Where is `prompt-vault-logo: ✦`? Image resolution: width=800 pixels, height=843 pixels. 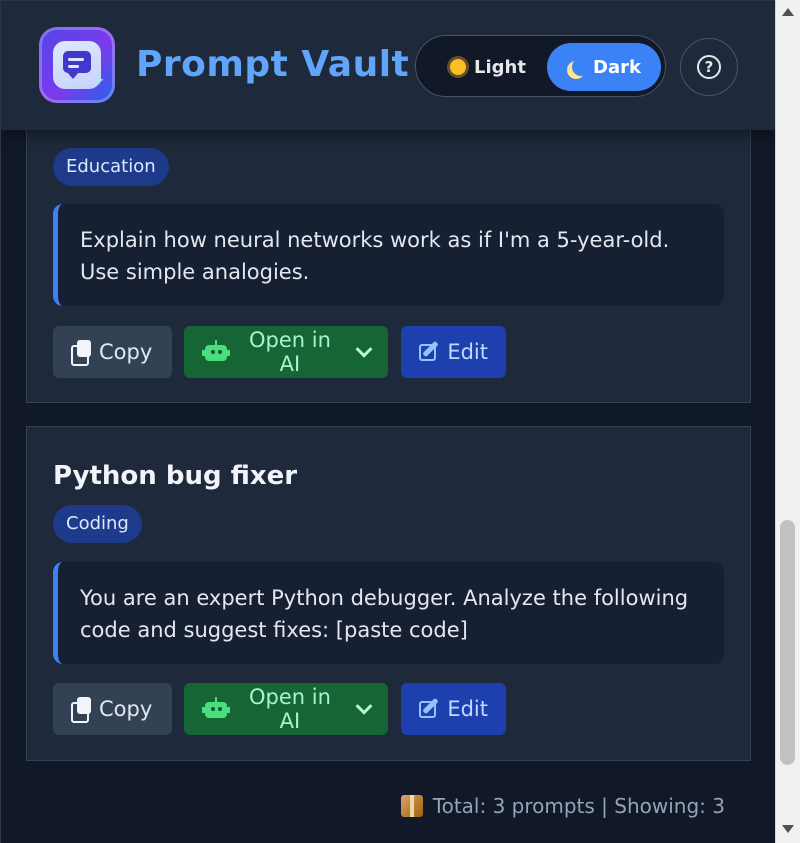
prompt-vault-logo: ✦ is located at coordinates (77, 65).